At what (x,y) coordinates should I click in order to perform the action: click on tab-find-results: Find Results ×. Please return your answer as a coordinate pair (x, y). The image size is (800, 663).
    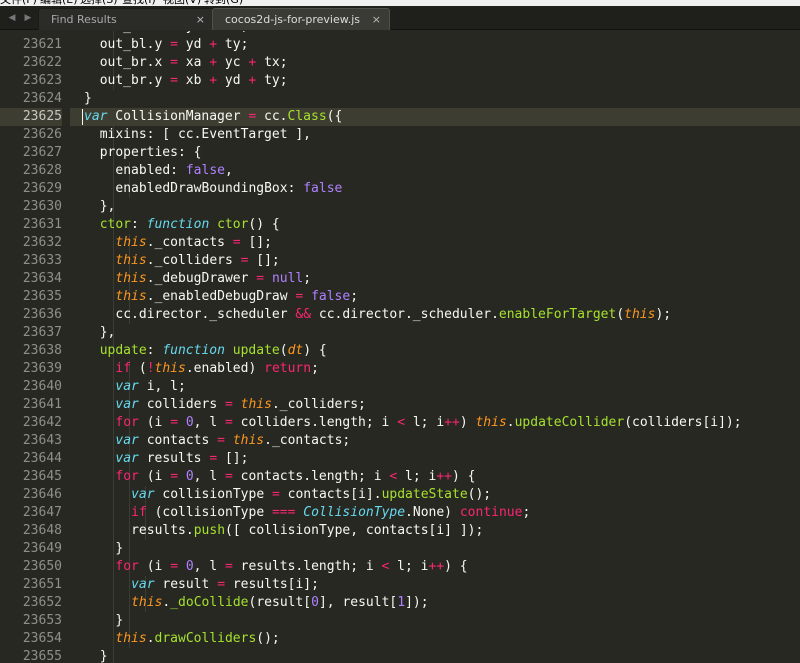
    Looking at the image, I should click on (126, 19).